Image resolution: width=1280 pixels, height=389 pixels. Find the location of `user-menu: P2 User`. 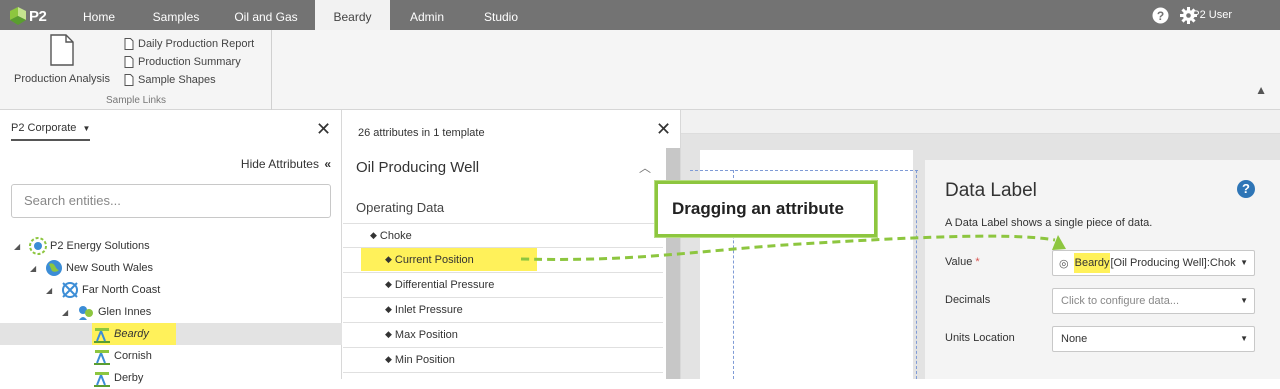

user-menu: P2 User is located at coordinates (1212, 15).